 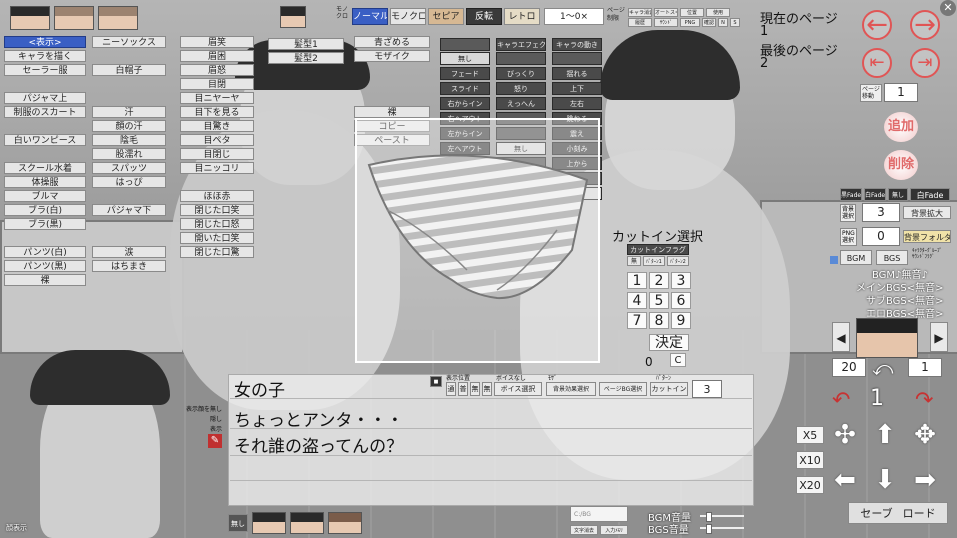 I want to click on s-button: S, so click(x=735, y=22).